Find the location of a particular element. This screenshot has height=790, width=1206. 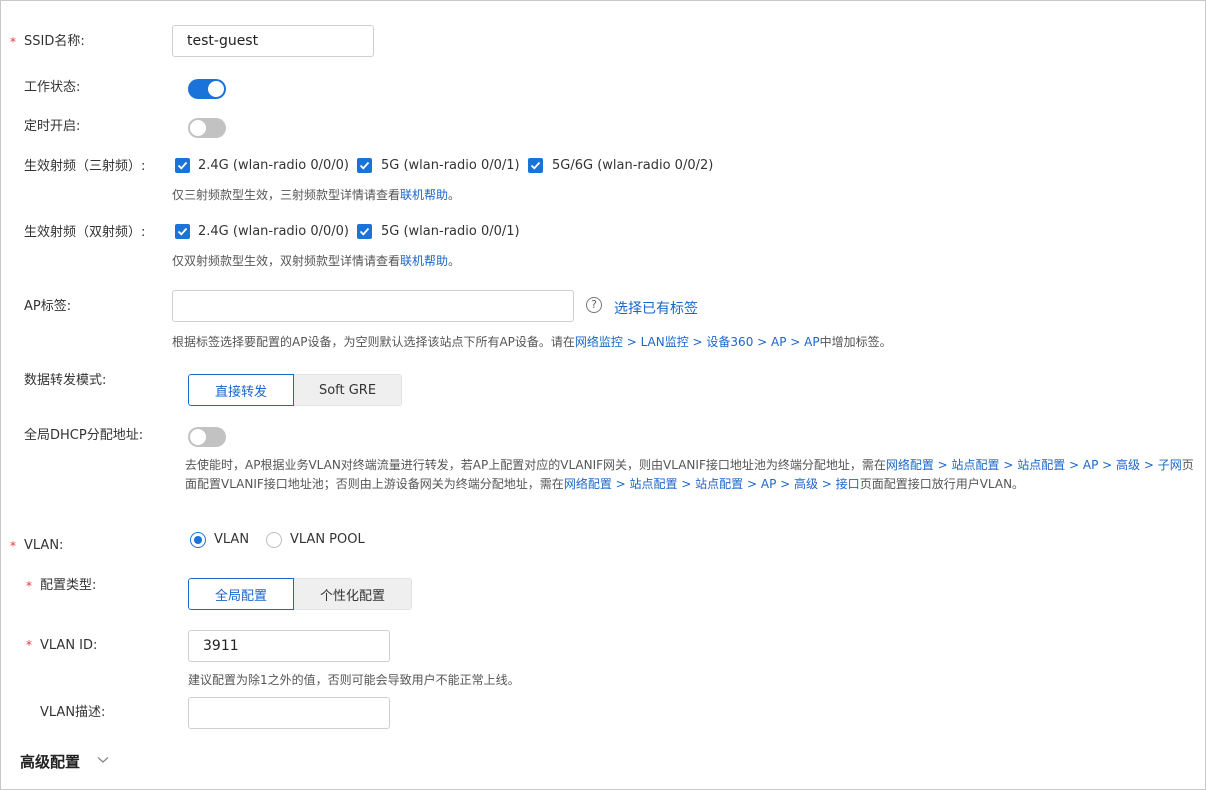

config-type-label: 配置类型: is located at coordinates (68, 585).